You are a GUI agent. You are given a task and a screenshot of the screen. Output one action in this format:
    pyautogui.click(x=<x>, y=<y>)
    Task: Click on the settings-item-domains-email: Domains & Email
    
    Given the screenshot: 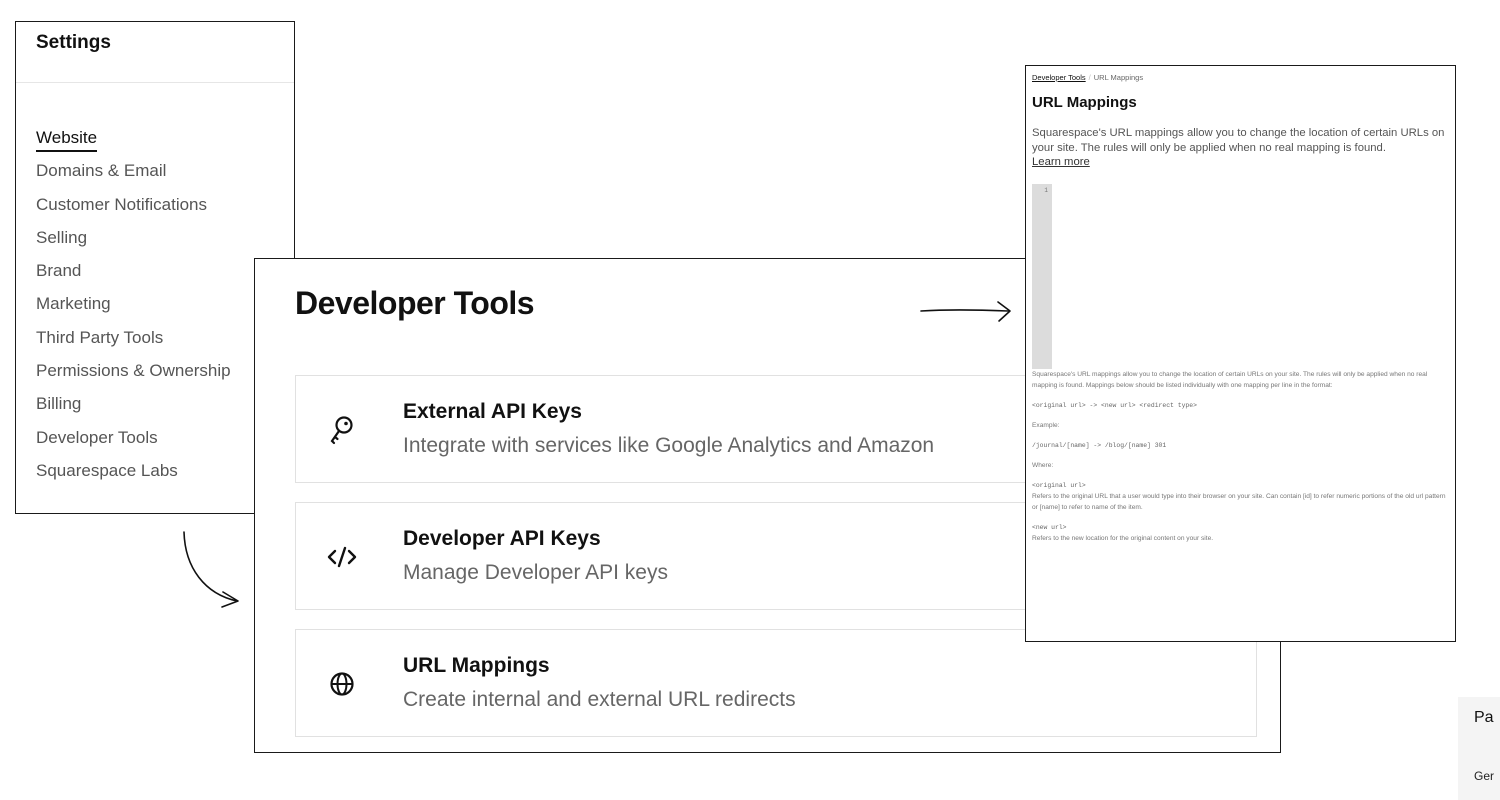 What is the action you would take?
    pyautogui.click(x=133, y=175)
    